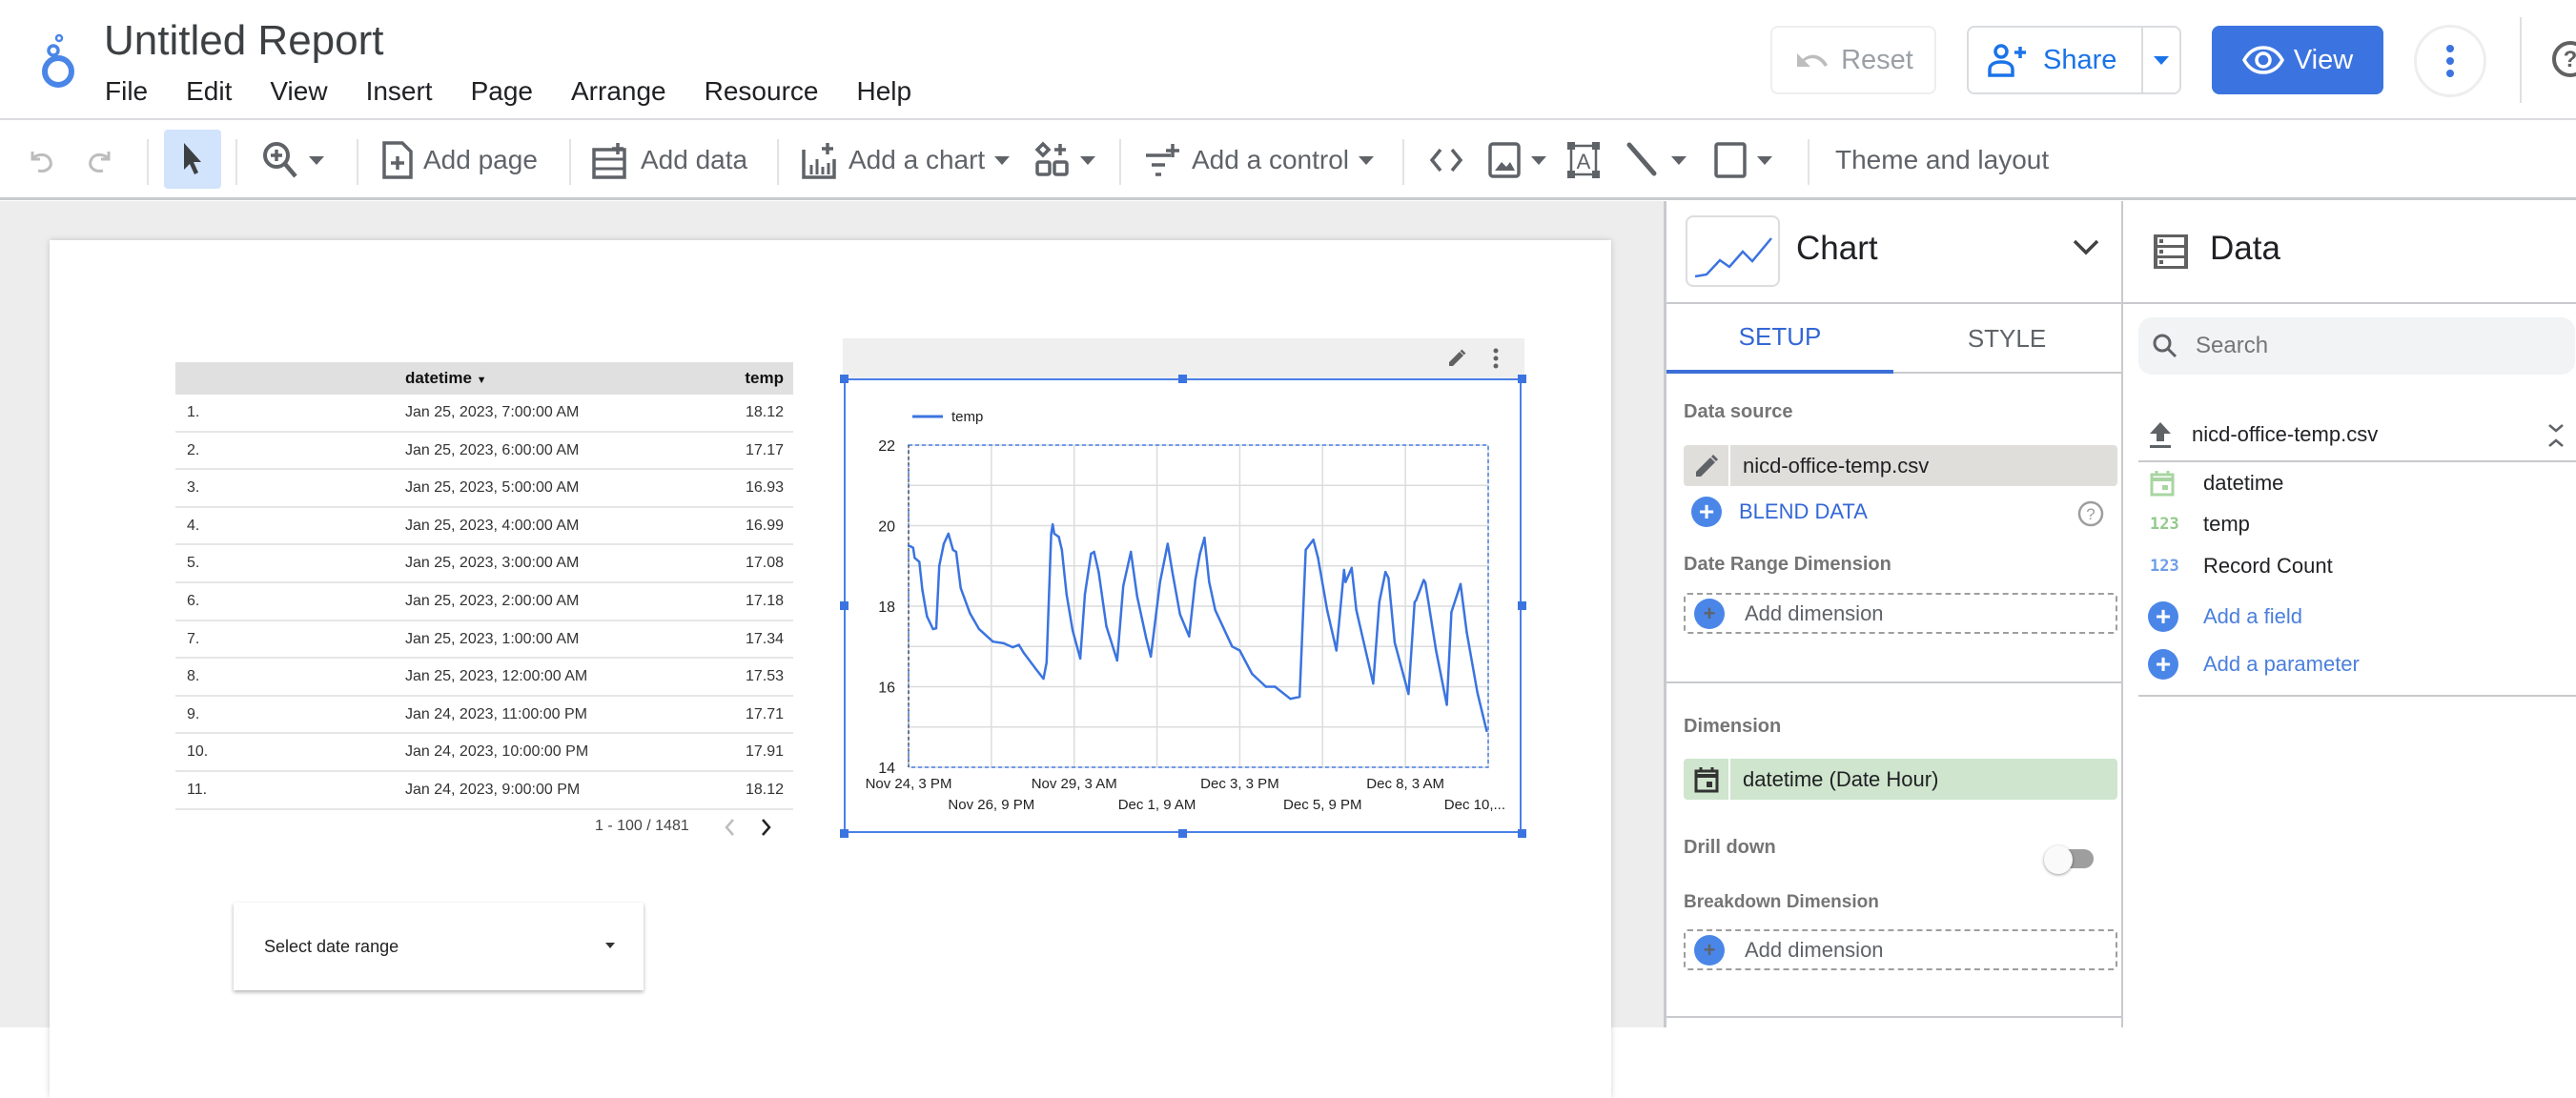 The width and height of the screenshot is (2576, 1098). What do you see at coordinates (2006, 339) in the screenshot?
I see `tab-style: STYLE` at bounding box center [2006, 339].